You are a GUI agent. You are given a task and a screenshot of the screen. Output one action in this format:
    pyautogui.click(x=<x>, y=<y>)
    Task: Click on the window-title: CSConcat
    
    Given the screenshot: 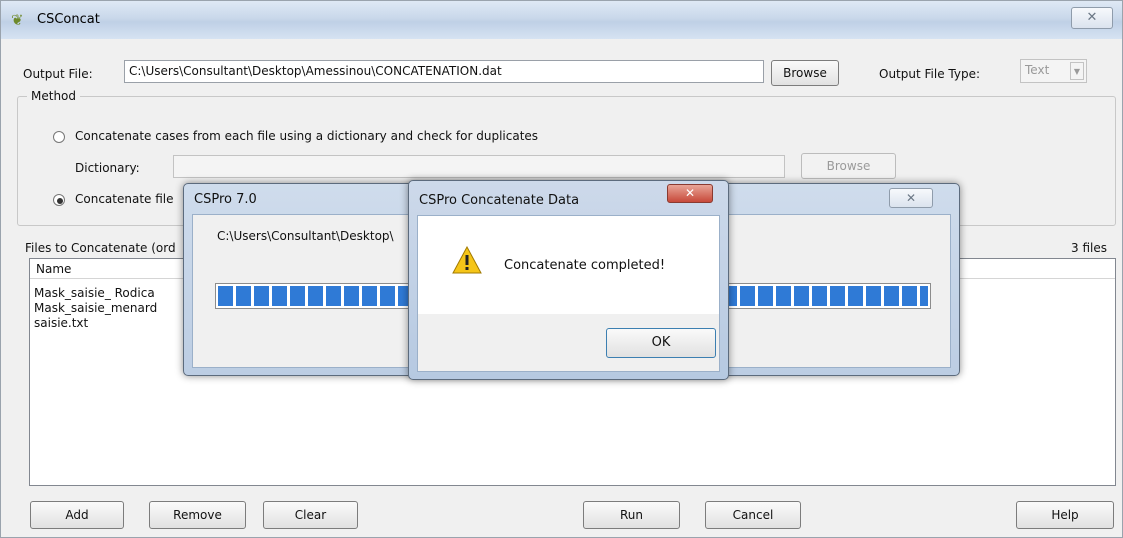 What is the action you would take?
    pyautogui.click(x=68, y=19)
    